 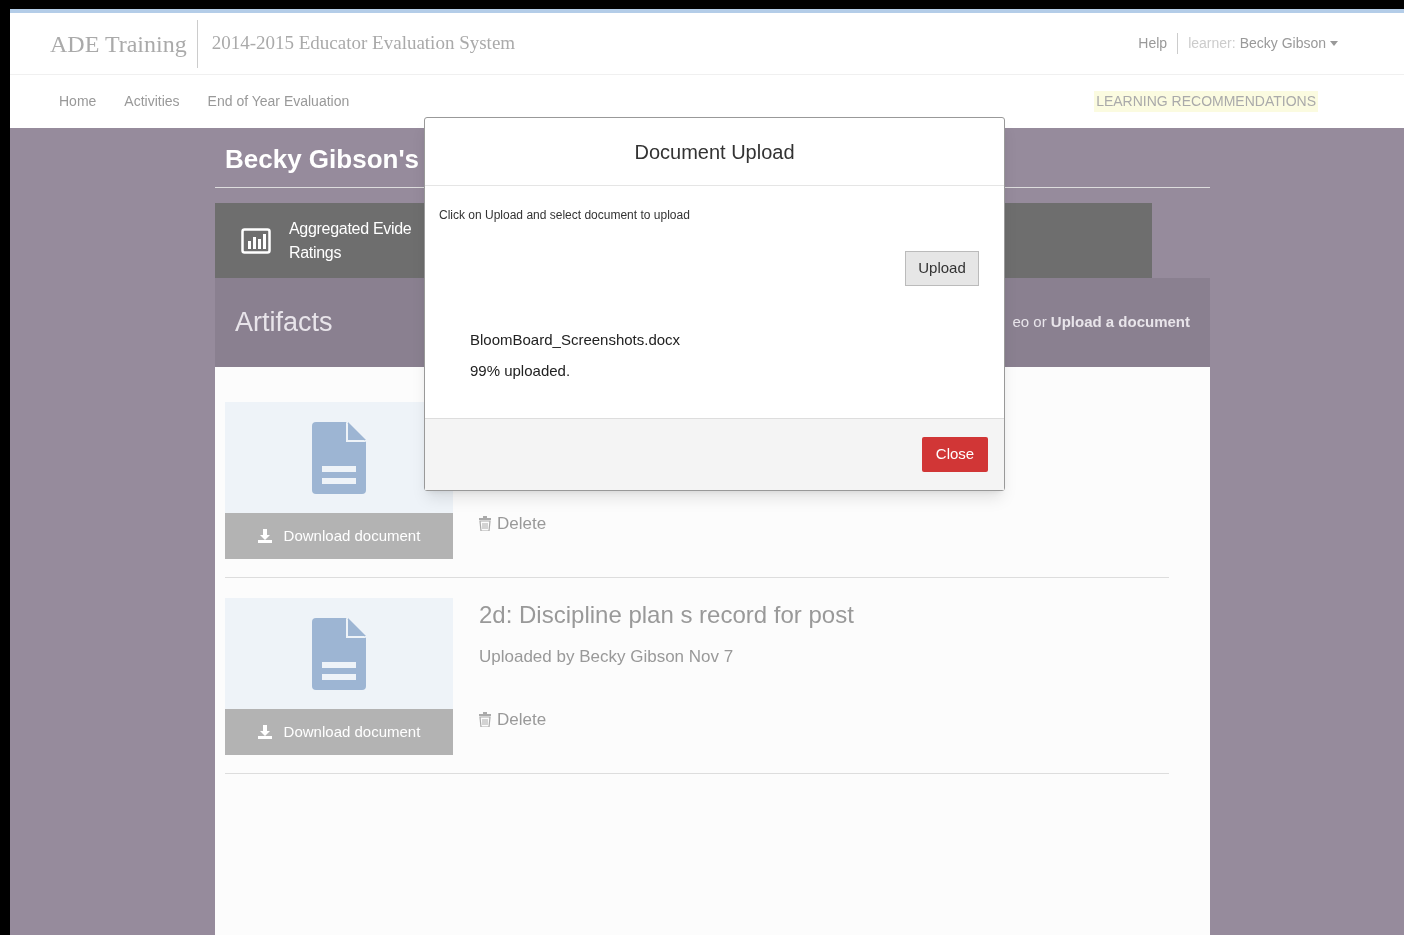 What do you see at coordinates (565, 215) in the screenshot?
I see `upload-instructions: Click on Upload and select document to upload` at bounding box center [565, 215].